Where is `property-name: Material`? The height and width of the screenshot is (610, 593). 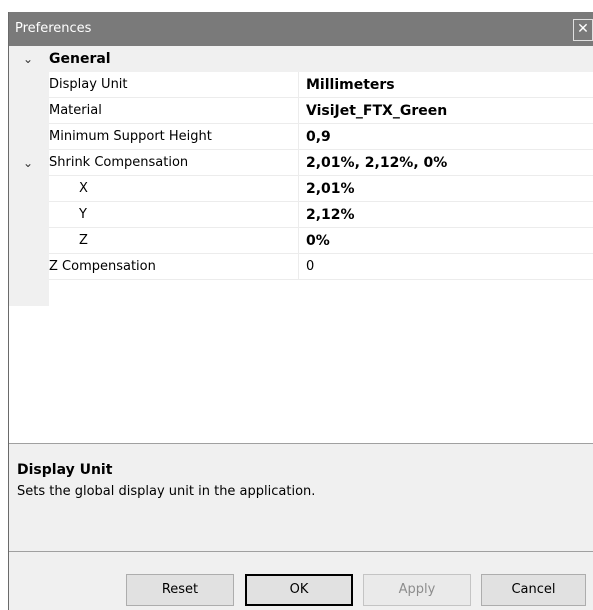
property-name: Material is located at coordinates (174, 111).